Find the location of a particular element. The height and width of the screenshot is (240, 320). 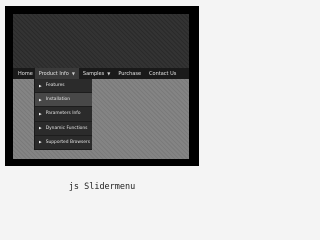

submenu-item-label: Parameters Info is located at coordinates (63, 114).